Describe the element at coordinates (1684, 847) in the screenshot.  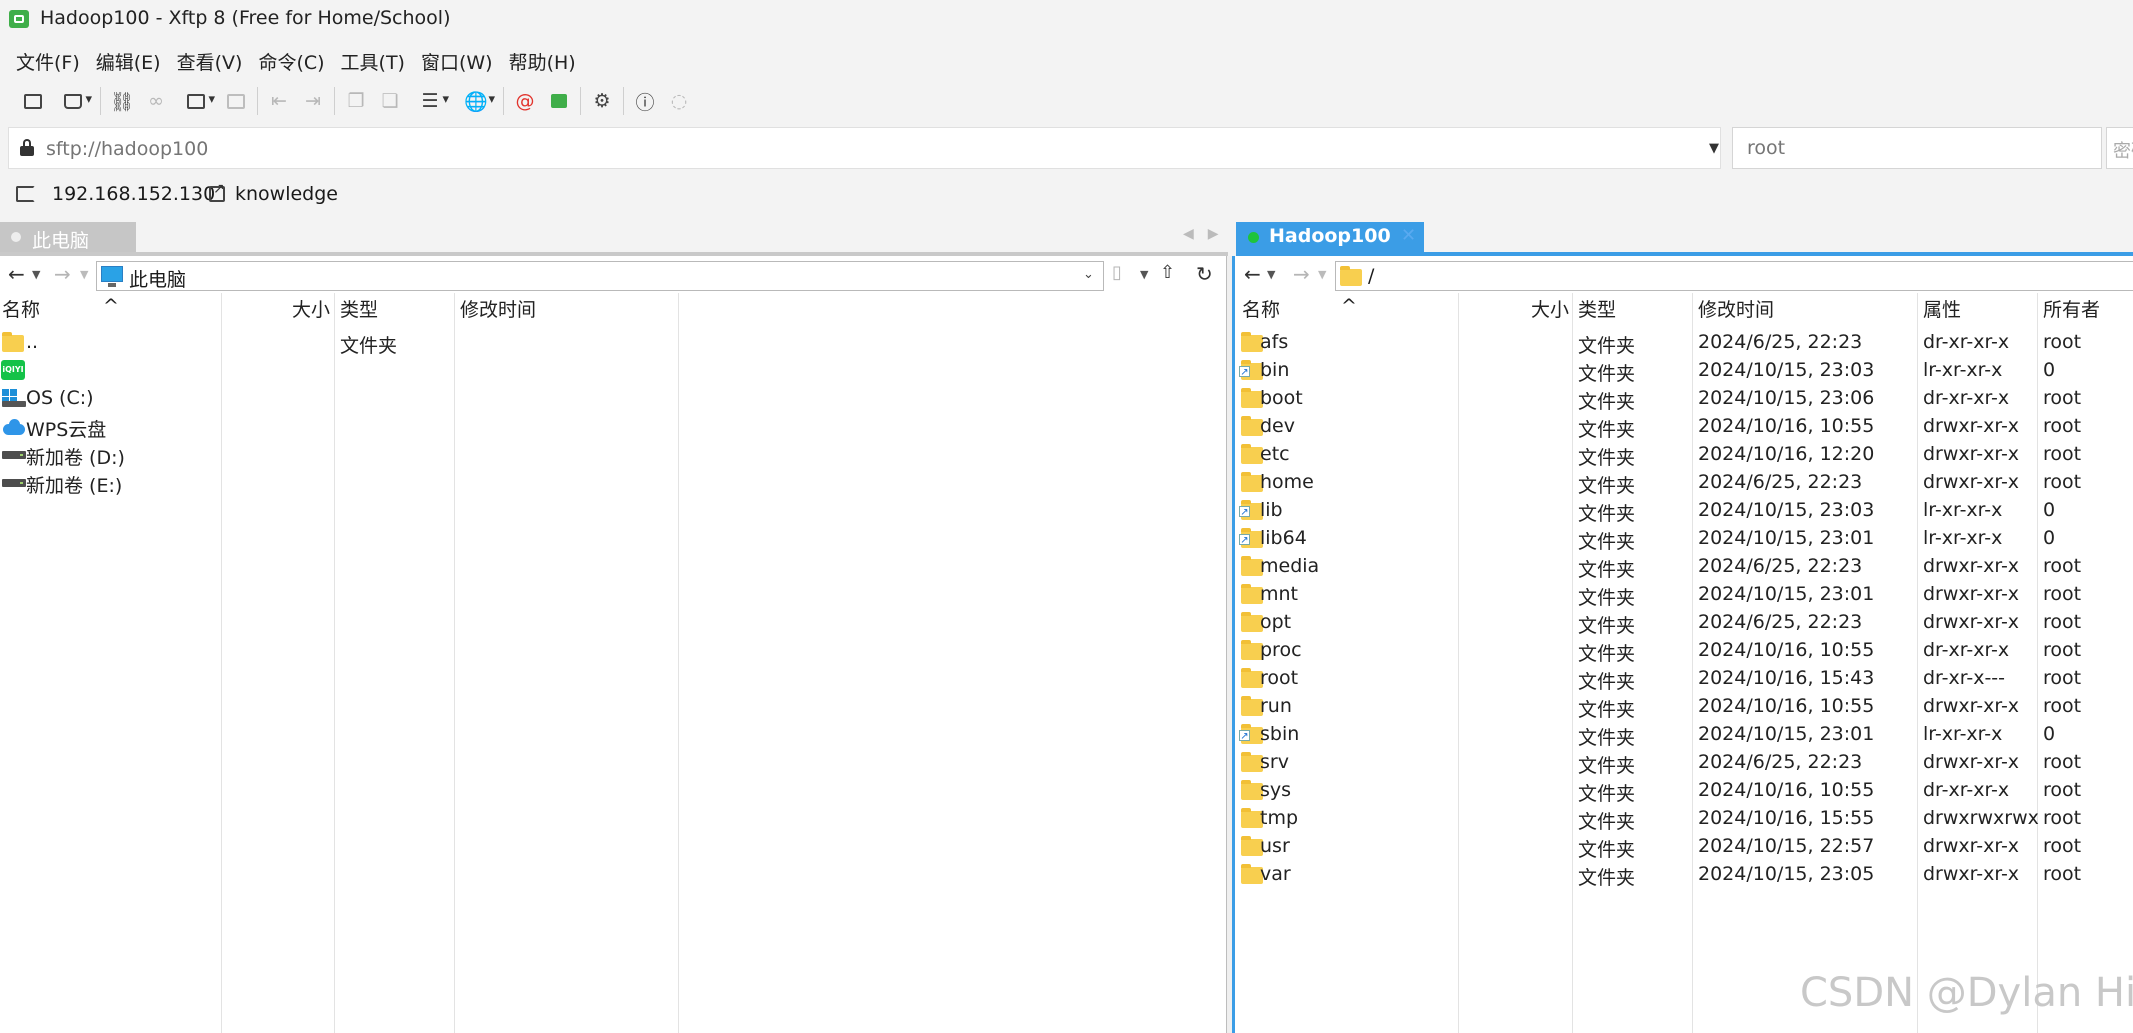
I see `table-row: usr 文件夹 2024/10/15, 22:57 drwxr-xr-x root` at that location.